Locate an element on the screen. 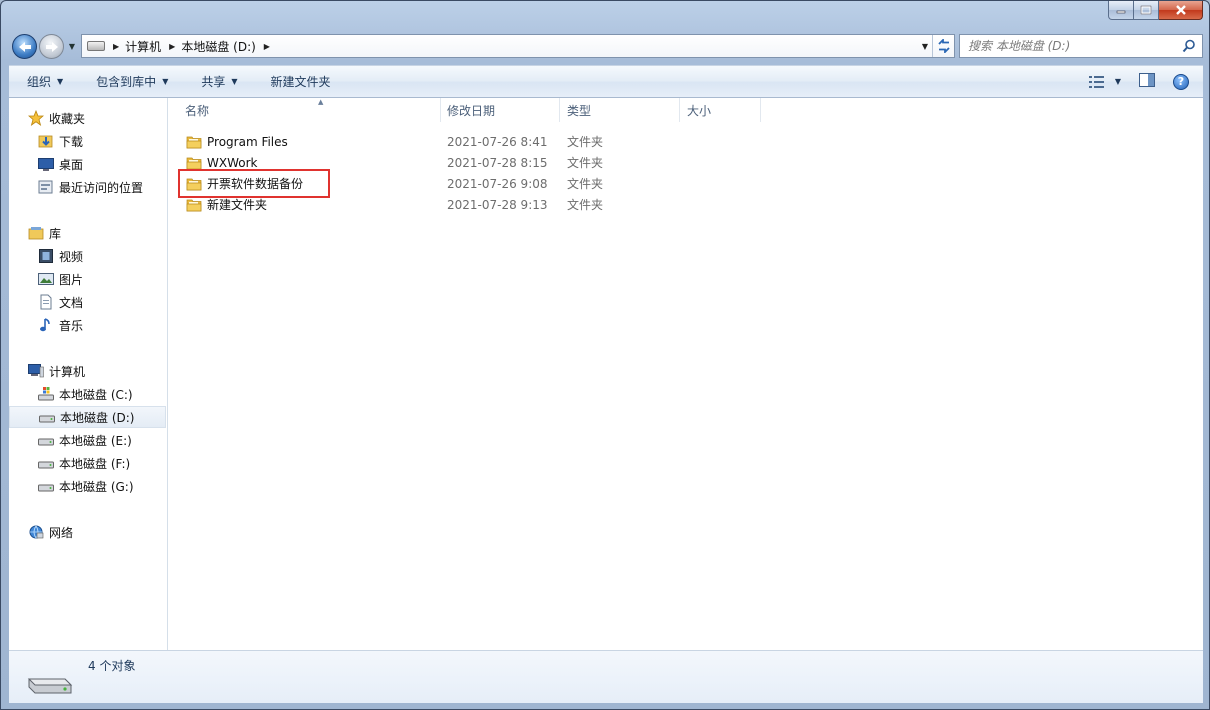 The width and height of the screenshot is (1210, 710). desktop-icon is located at coordinates (46, 164).